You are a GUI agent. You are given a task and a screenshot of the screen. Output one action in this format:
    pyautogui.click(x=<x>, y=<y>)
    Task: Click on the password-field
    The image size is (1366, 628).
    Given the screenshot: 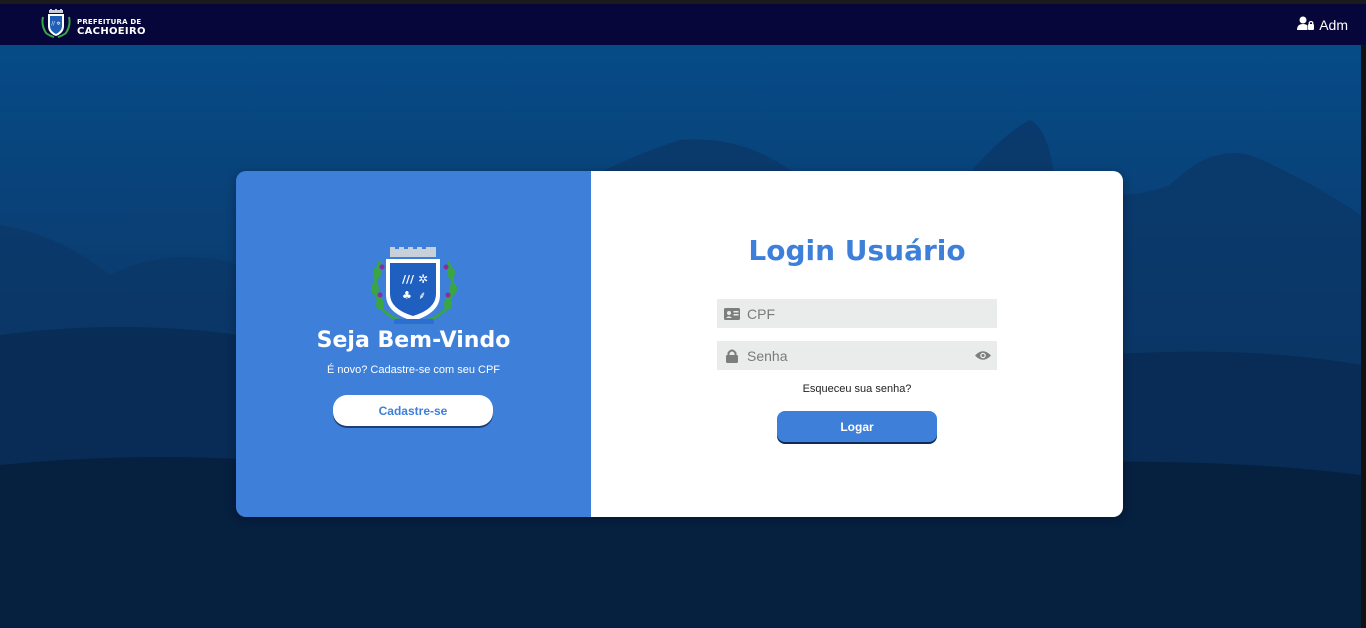 What is the action you would take?
    pyautogui.click(x=857, y=355)
    